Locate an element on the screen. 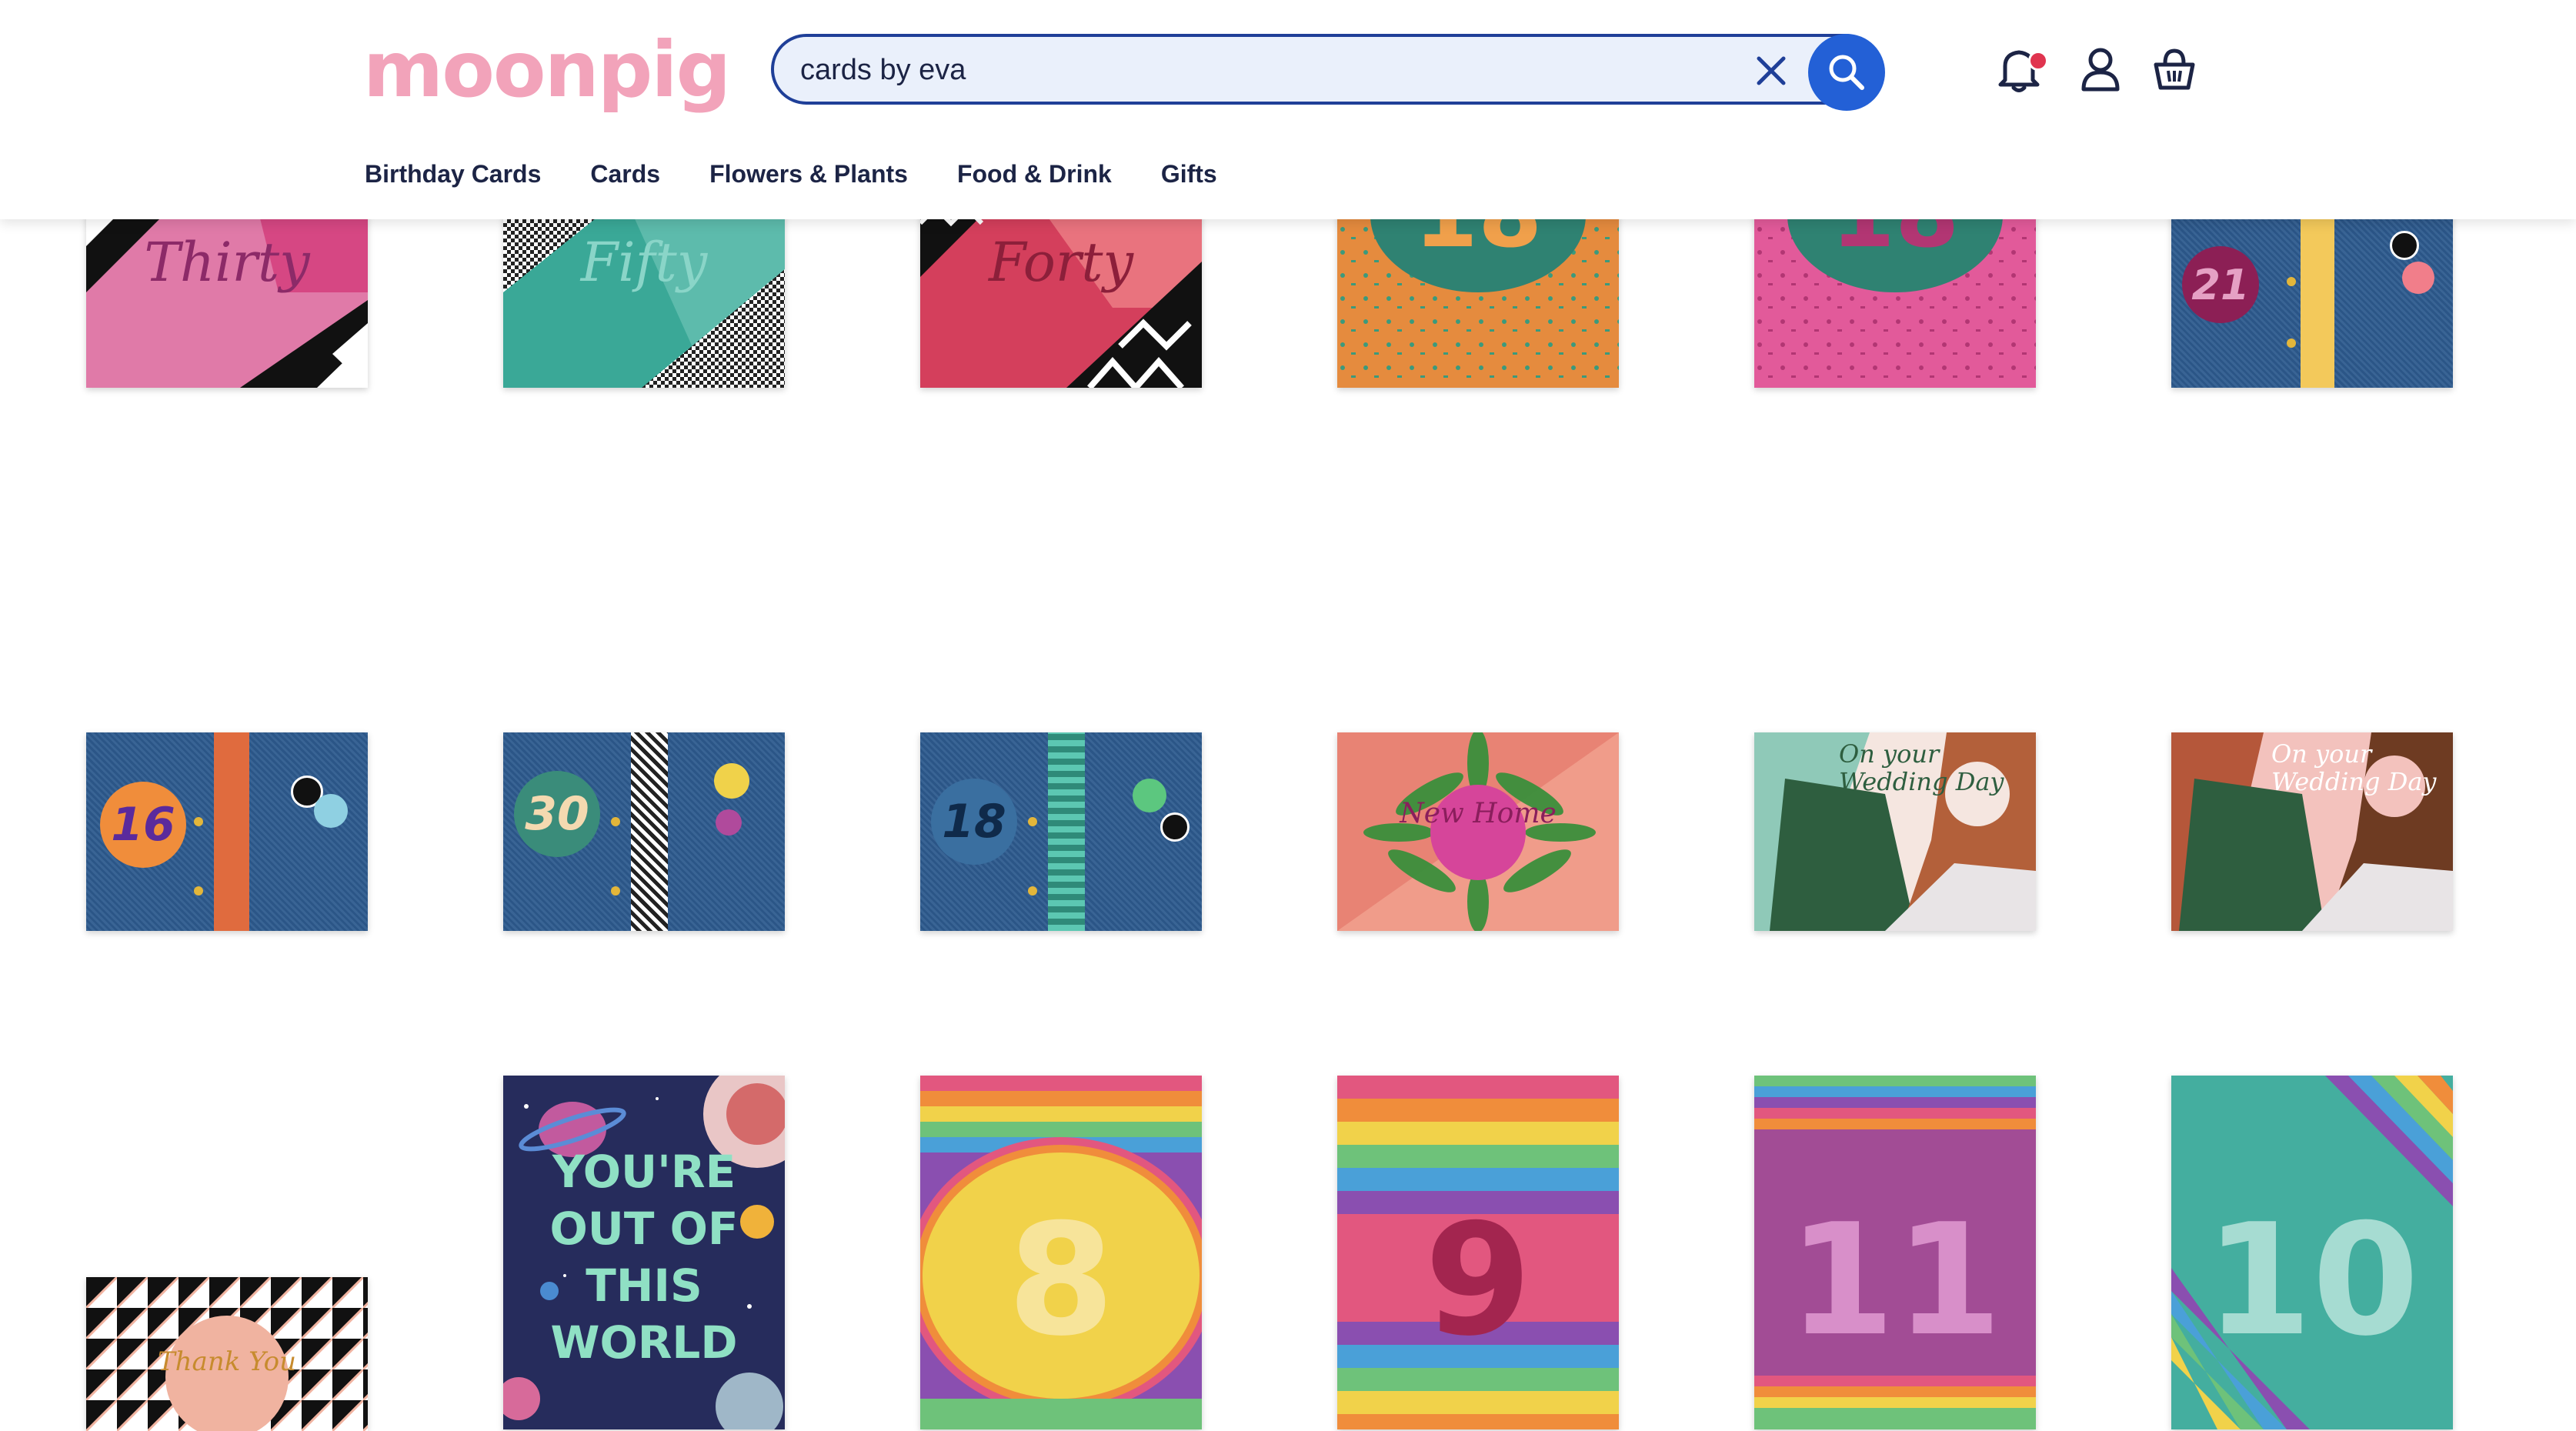  card-21-denim: 21 is located at coordinates (2312, 294).